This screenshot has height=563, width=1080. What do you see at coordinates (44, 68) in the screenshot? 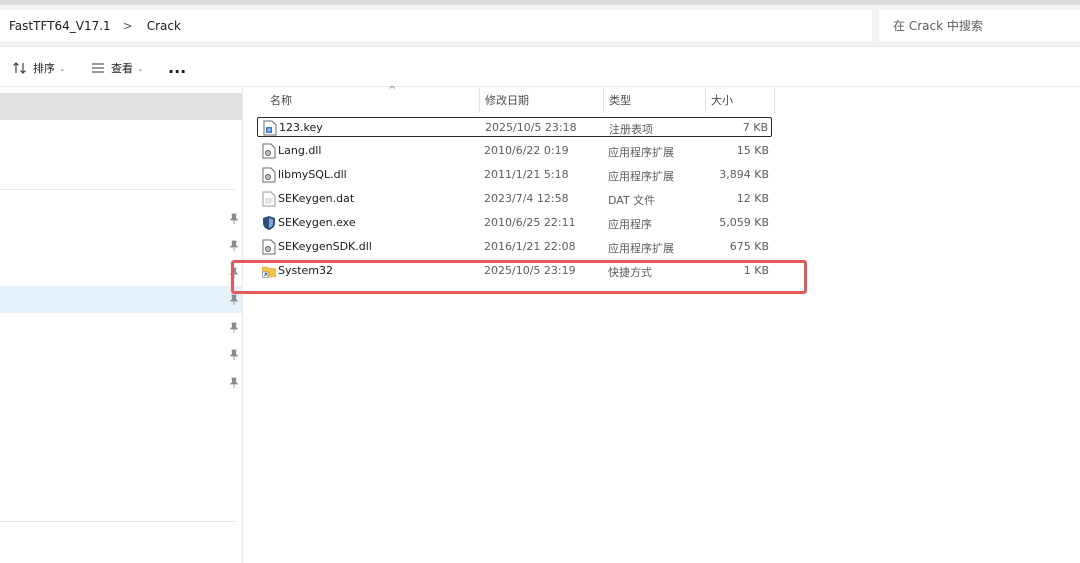
I see `sort-label: 排序` at bounding box center [44, 68].